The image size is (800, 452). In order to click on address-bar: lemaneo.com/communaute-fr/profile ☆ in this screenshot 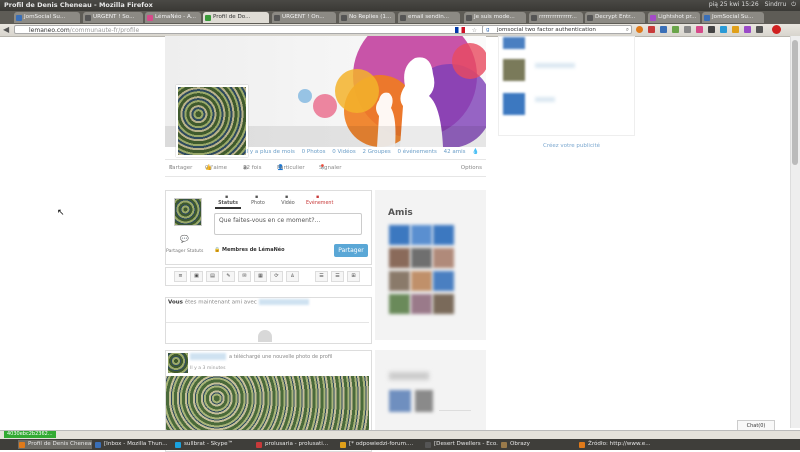, I will do `click(249, 29)`.